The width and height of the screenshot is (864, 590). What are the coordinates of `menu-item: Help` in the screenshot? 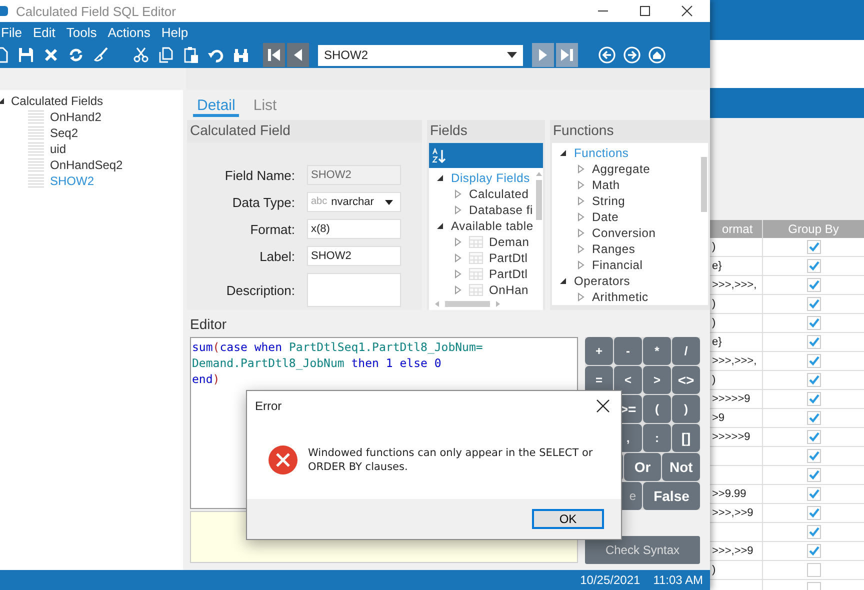 It's located at (174, 32).